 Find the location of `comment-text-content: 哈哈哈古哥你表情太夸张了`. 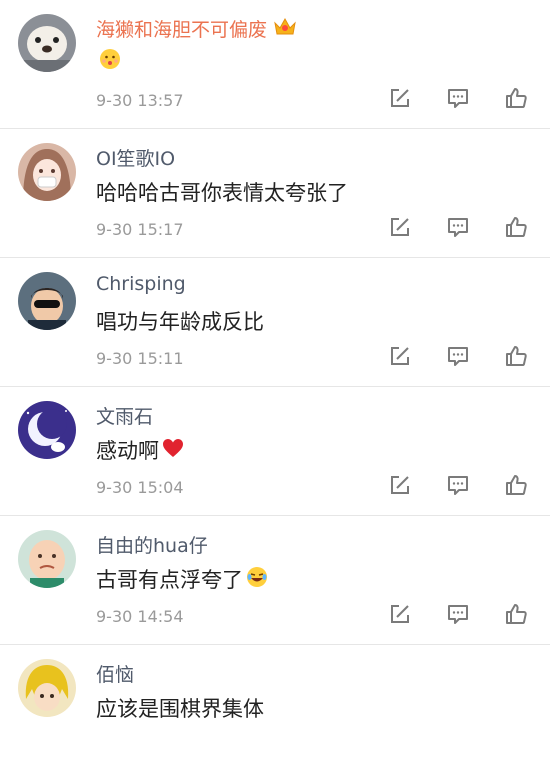

comment-text-content: 哈哈哈古哥你表情太夸张了 is located at coordinates (222, 193).